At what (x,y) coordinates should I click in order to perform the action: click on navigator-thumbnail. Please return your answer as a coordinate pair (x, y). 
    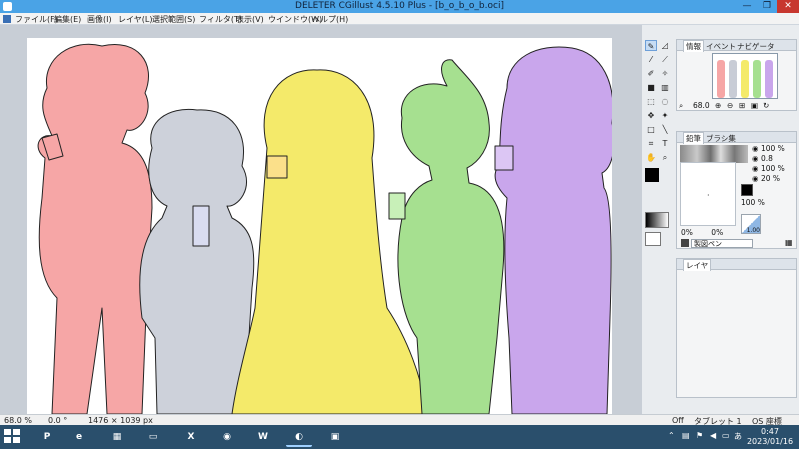
    Looking at the image, I should click on (745, 76).